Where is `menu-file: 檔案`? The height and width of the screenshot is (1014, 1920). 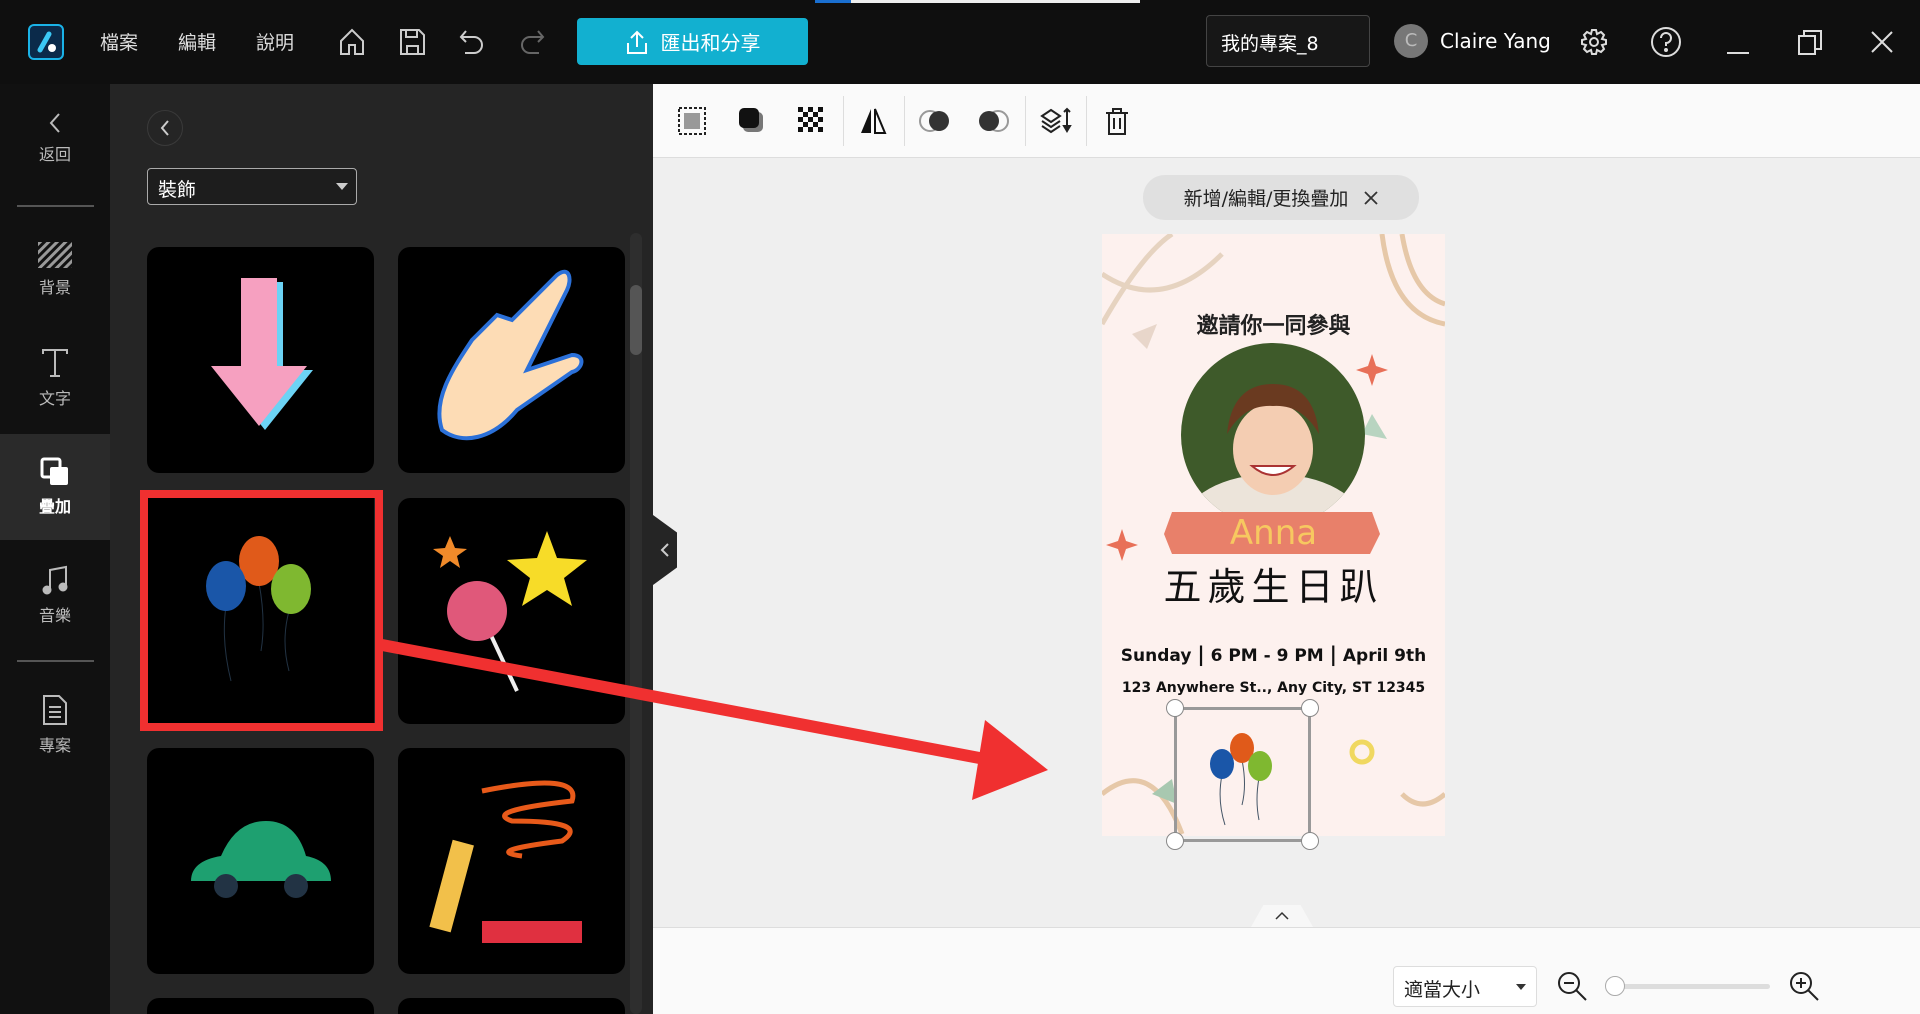
menu-file: 檔案 is located at coordinates (119, 41).